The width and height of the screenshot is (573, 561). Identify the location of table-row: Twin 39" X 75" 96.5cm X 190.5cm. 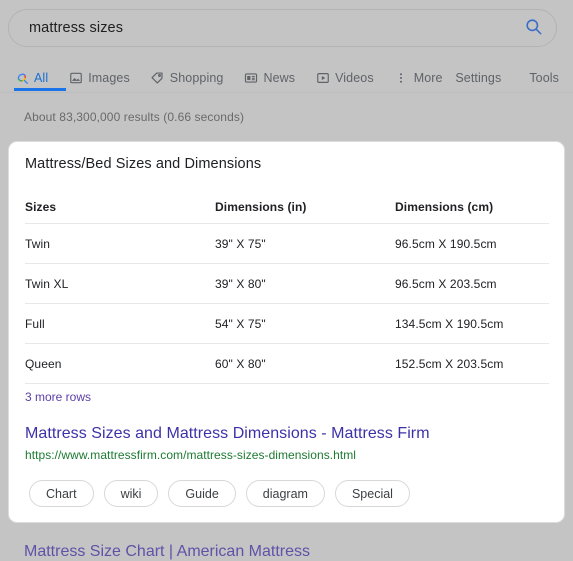
(287, 244).